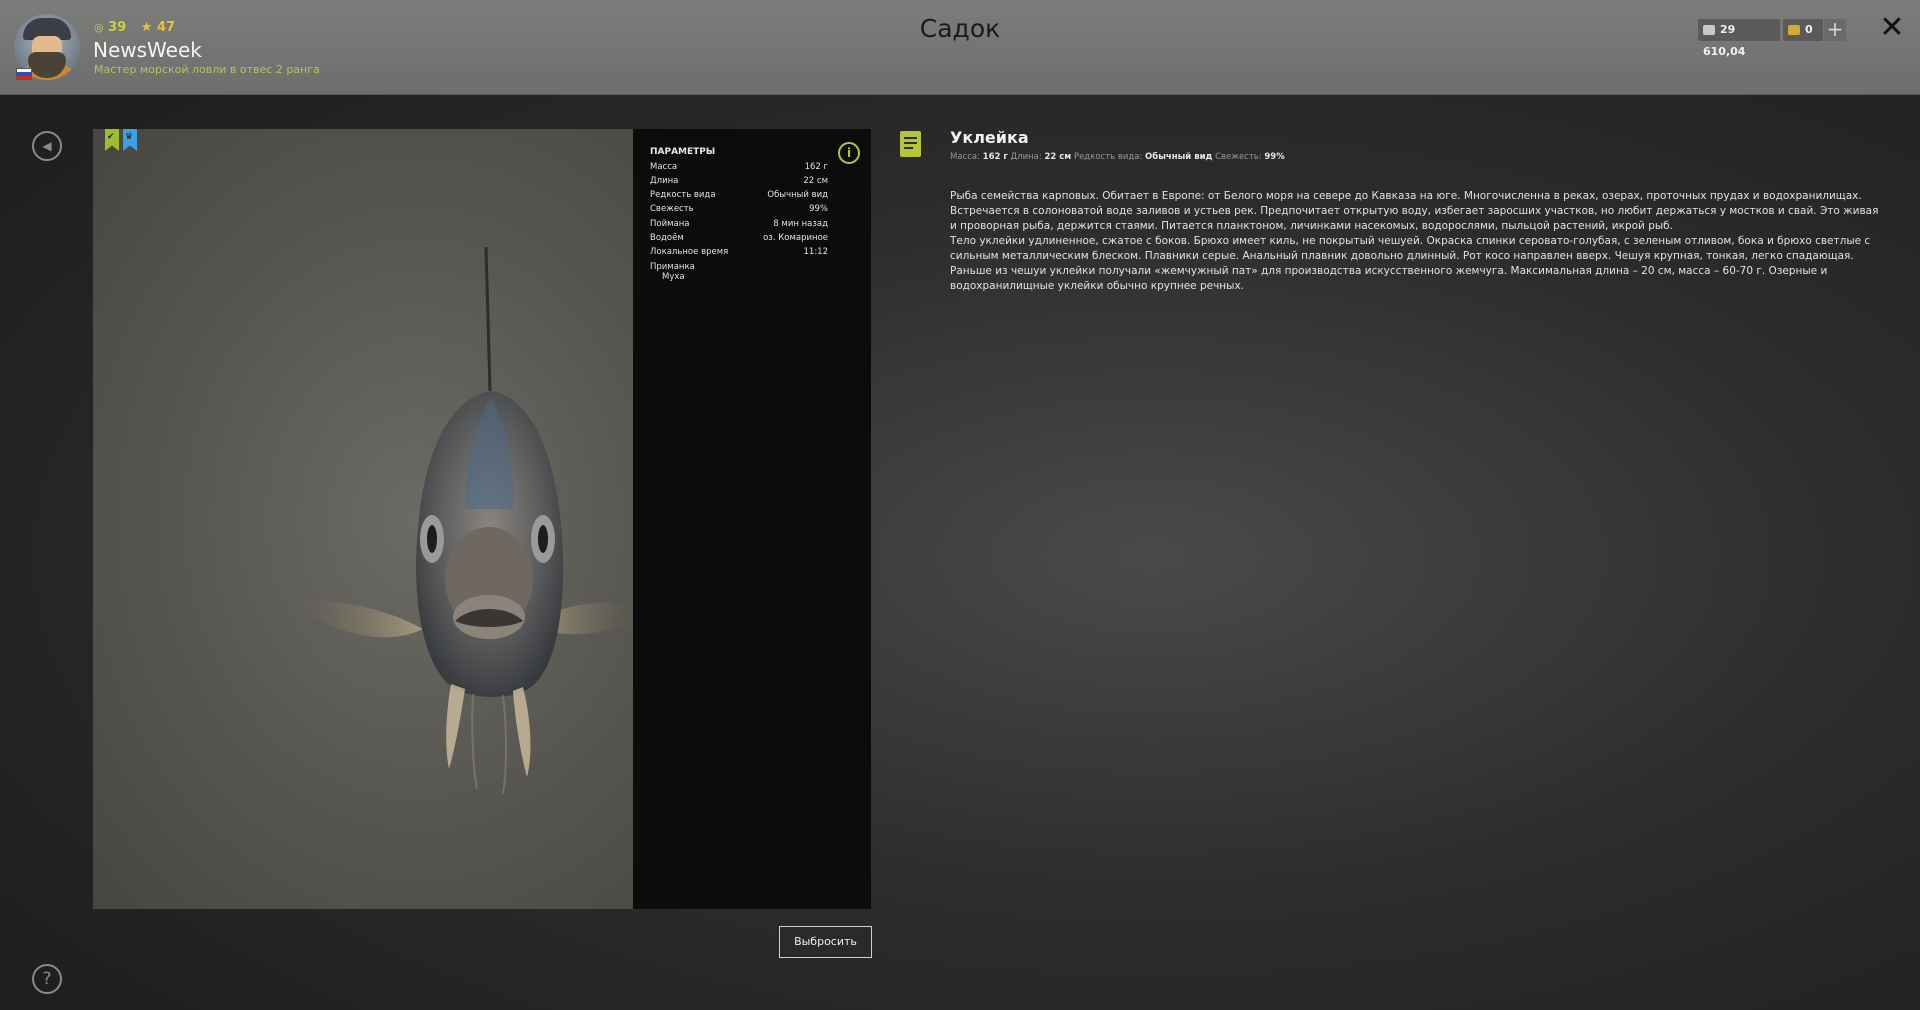 This screenshot has width=1920, height=1010. Describe the element at coordinates (667, 238) in the screenshot. I see `param-label: Водоём` at that location.